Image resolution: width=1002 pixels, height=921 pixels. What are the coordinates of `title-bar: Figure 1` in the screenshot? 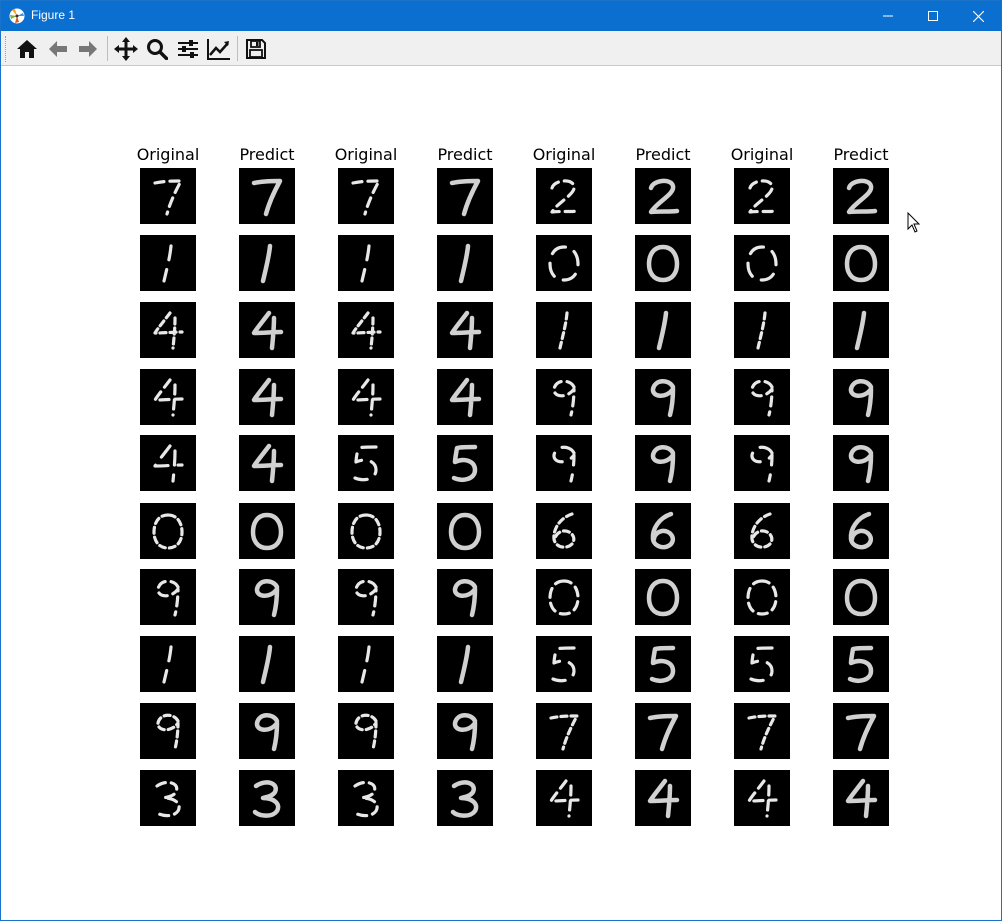 It's located at (501, 16).